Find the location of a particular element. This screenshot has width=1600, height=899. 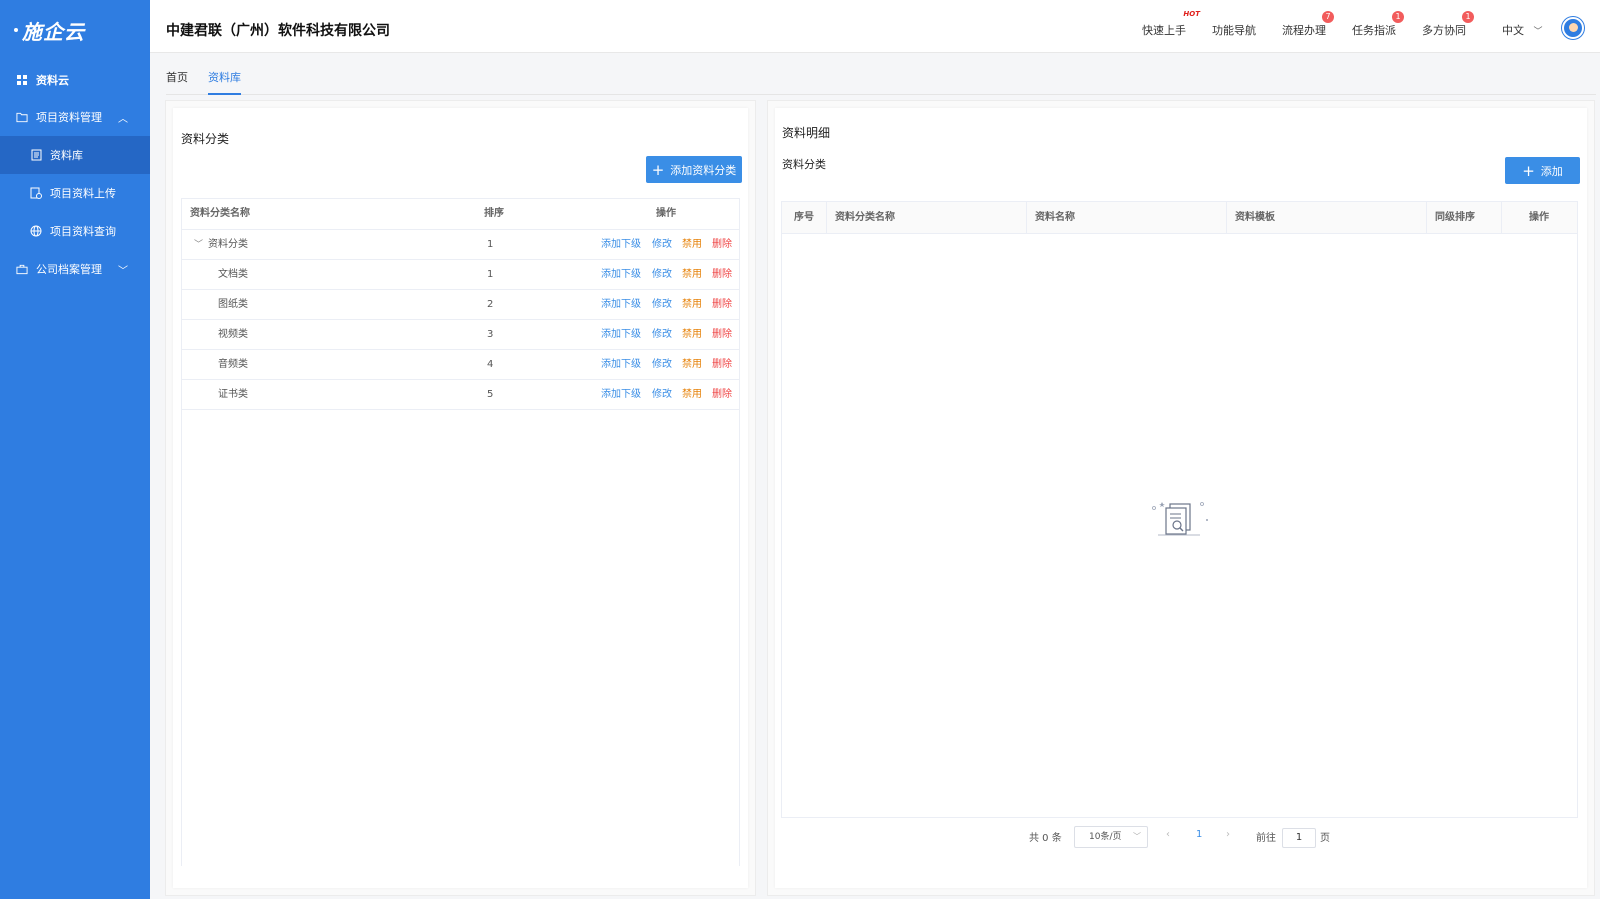

next-page-icon: › is located at coordinates (1228, 834).